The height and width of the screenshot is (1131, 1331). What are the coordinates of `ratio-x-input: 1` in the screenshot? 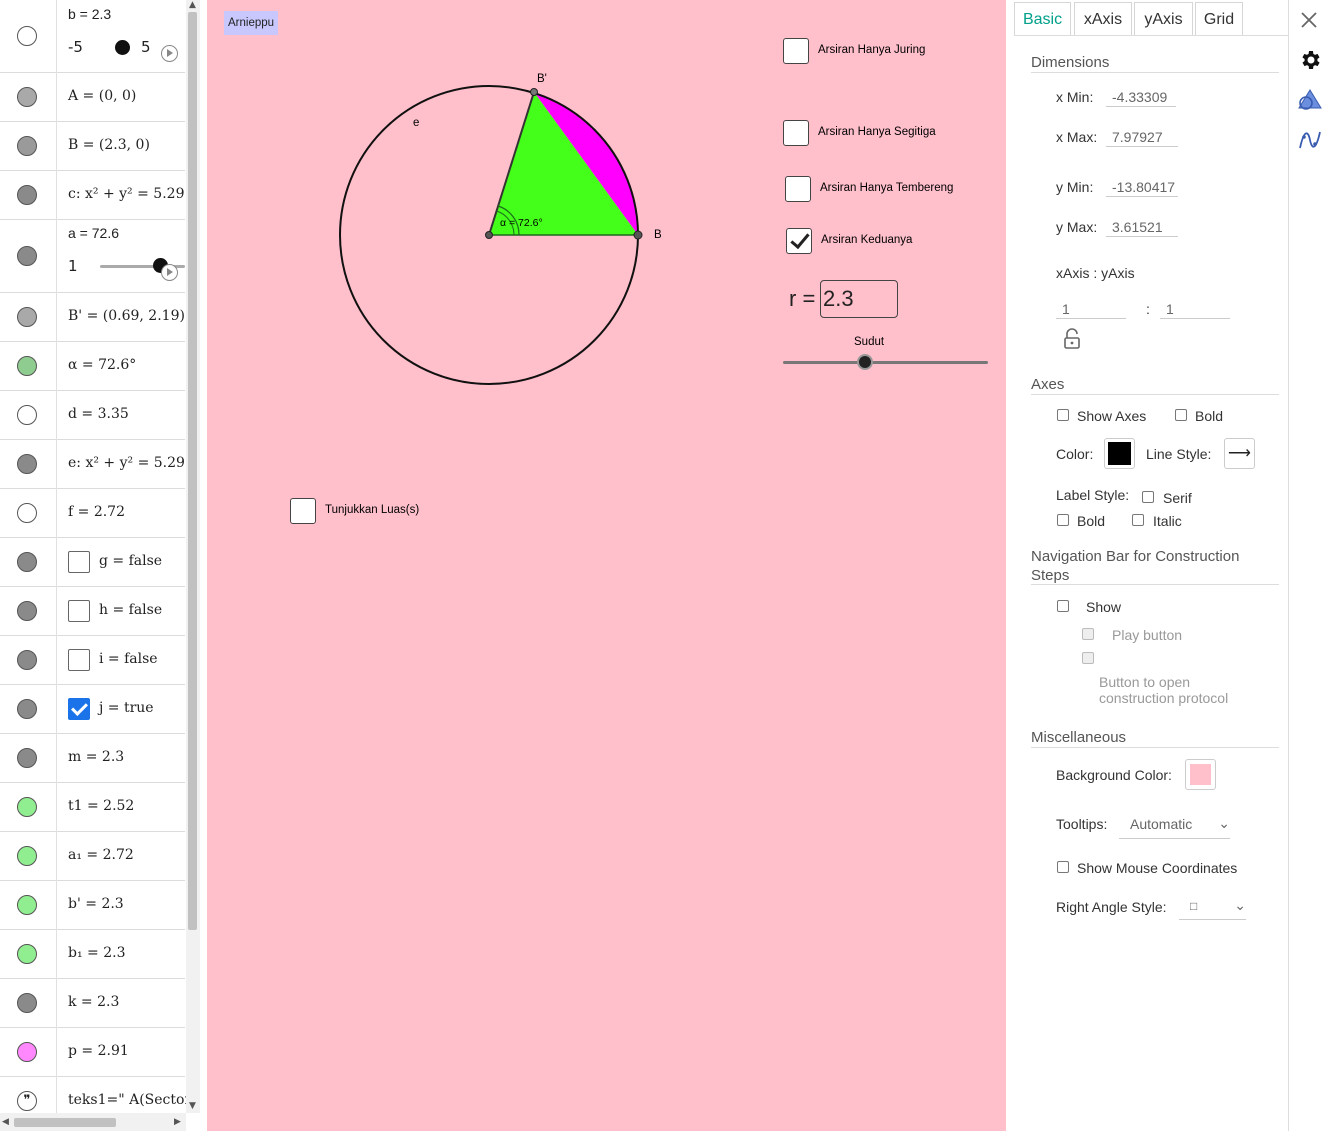 It's located at (1091, 310).